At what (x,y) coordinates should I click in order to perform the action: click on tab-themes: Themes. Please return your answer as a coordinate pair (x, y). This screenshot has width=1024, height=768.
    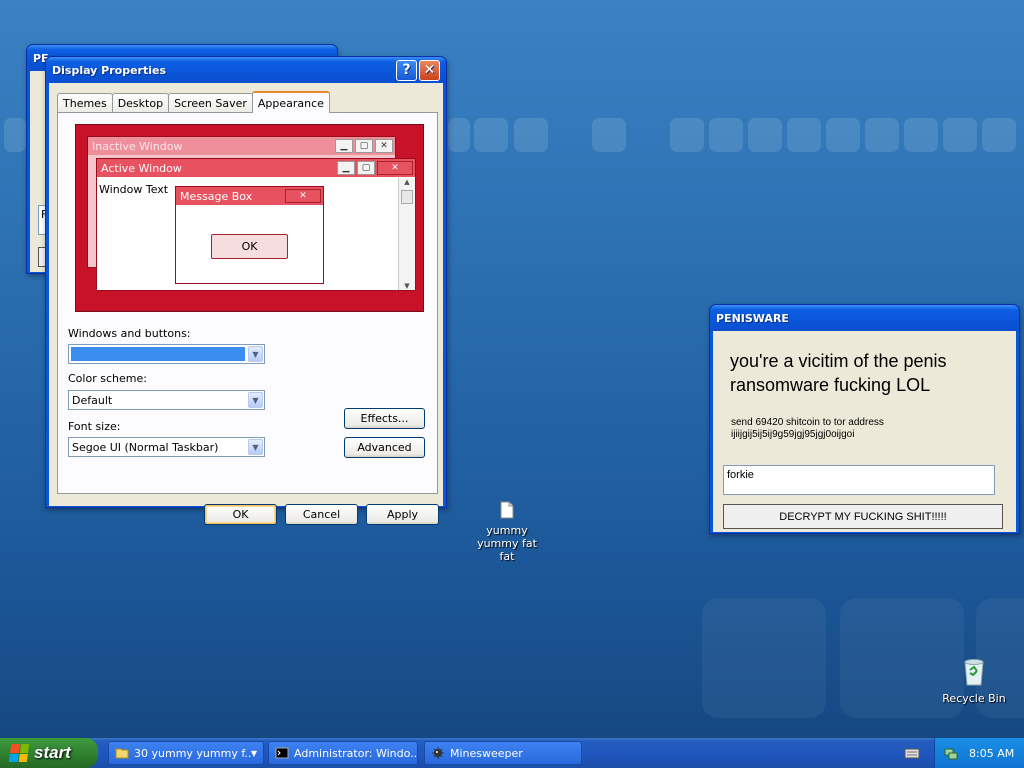
    Looking at the image, I should click on (85, 103).